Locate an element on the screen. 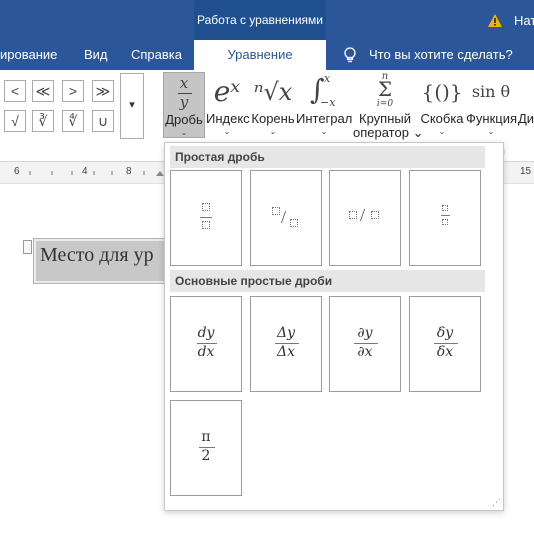 Image resolution: width=534 pixels, height=533 pixels. integral-icon: ∫ x −x is located at coordinates (323, 90).